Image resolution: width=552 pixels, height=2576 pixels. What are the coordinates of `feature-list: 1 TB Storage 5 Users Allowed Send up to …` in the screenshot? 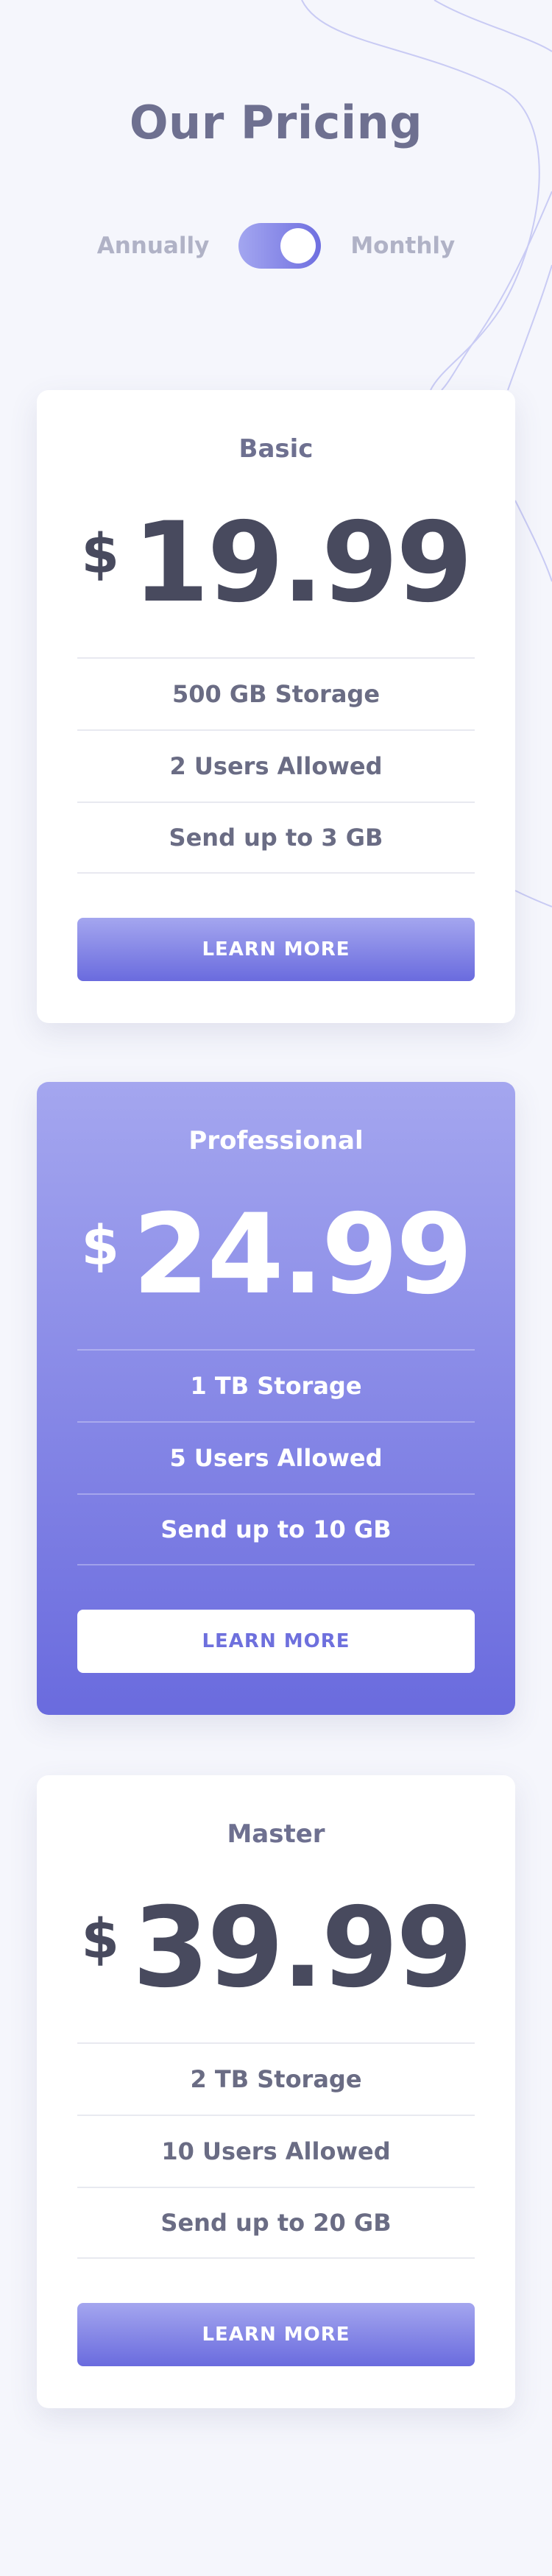 It's located at (276, 1457).